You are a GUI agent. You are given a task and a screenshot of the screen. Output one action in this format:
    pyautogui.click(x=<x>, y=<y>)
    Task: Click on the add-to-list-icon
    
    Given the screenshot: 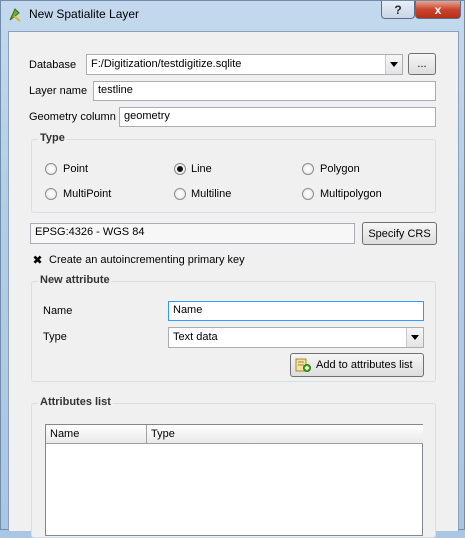 What is the action you would take?
    pyautogui.click(x=303, y=365)
    